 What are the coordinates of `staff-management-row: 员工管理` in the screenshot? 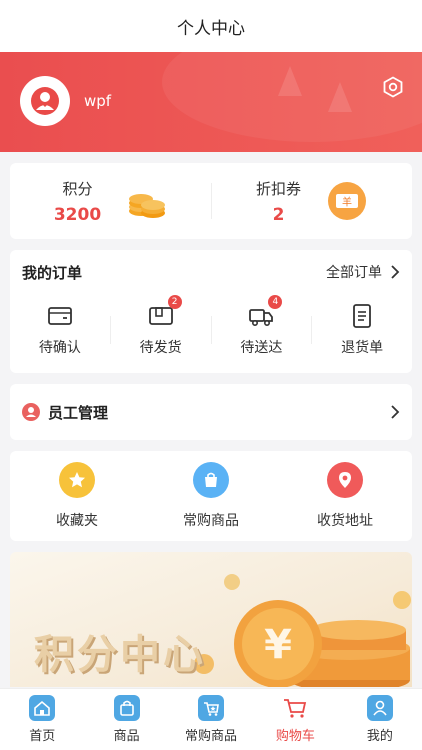 It's located at (211, 412).